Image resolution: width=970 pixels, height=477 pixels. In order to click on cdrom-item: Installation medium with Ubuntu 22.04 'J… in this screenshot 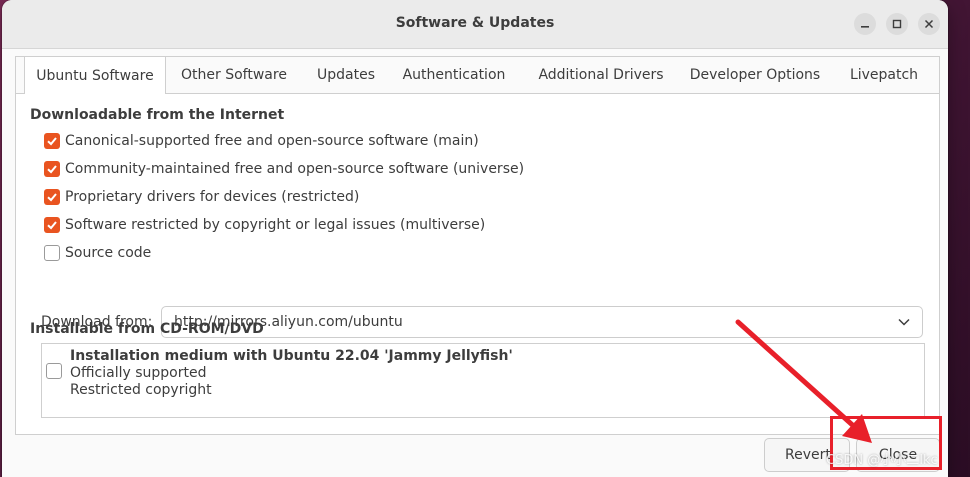, I will do `click(291, 373)`.